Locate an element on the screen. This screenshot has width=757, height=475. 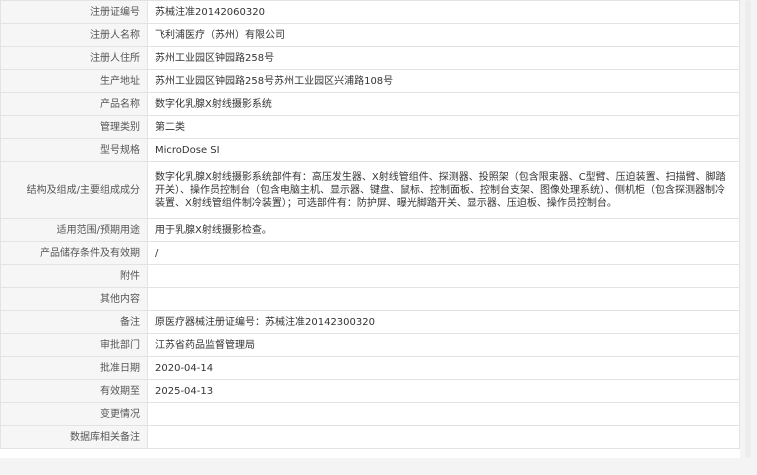
field-value: 苏州工业园区钟园路258号 is located at coordinates (443, 58).